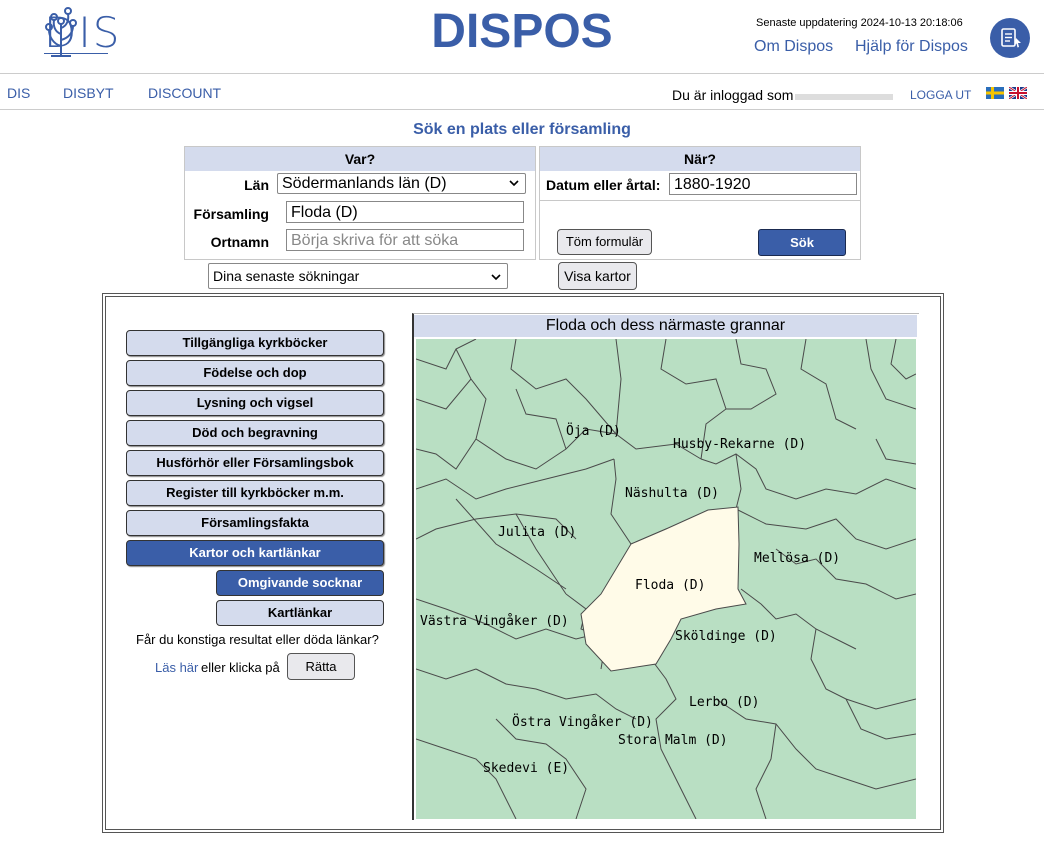 This screenshot has height=842, width=1044. I want to click on ortnamn-input: Börja skriva för att söka, so click(405, 240).